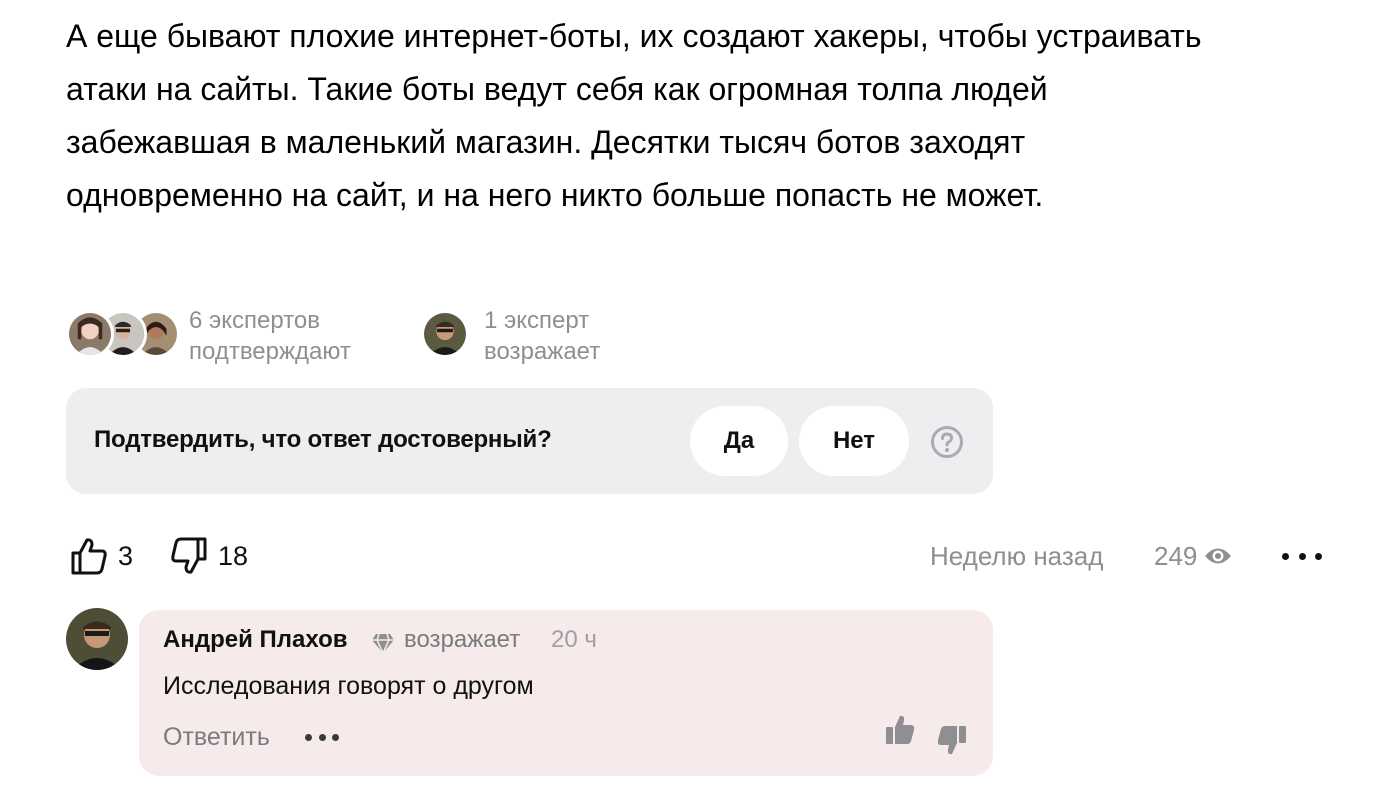  Describe the element at coordinates (1176, 555) in the screenshot. I see `views-count: 249` at that location.